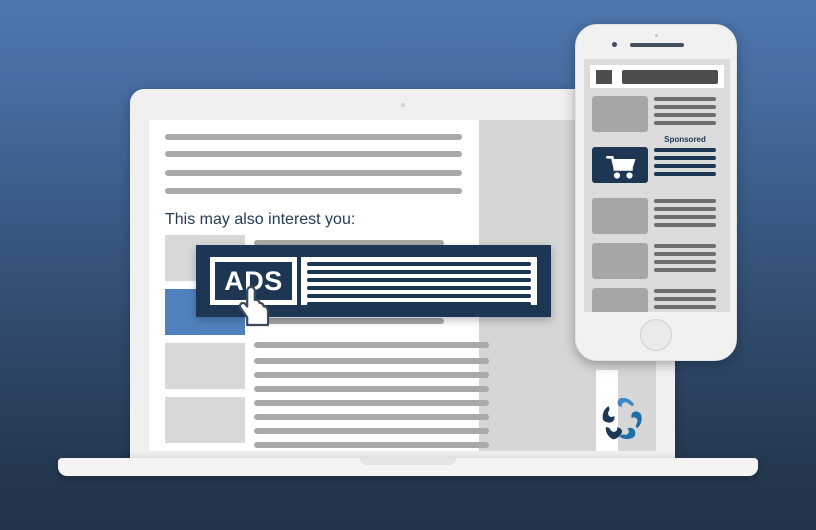 The width and height of the screenshot is (816, 530). Describe the element at coordinates (657, 45) in the screenshot. I see `earpiece-speaker-icon` at that location.